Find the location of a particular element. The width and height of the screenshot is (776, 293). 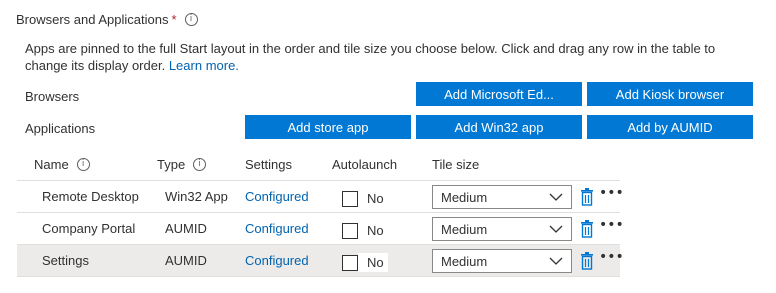

column-header-name: Name i is located at coordinates (62, 164).